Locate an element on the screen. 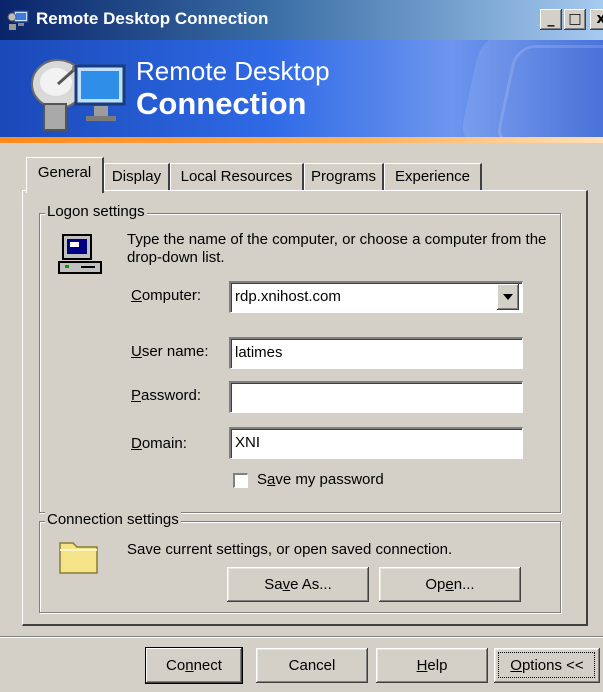 This screenshot has width=603, height=692. computer-label-key: C is located at coordinates (136, 295).